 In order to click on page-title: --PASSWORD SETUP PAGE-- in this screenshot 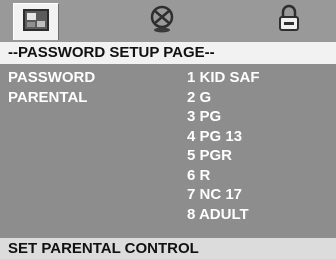, I will do `click(168, 53)`.